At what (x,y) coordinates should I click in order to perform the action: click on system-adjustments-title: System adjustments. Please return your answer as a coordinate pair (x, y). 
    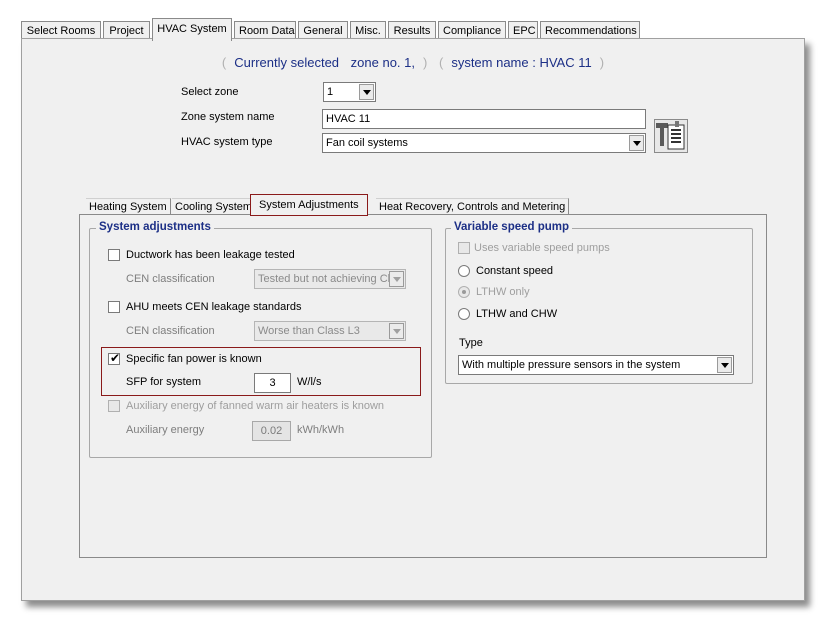
    Looking at the image, I should click on (155, 227).